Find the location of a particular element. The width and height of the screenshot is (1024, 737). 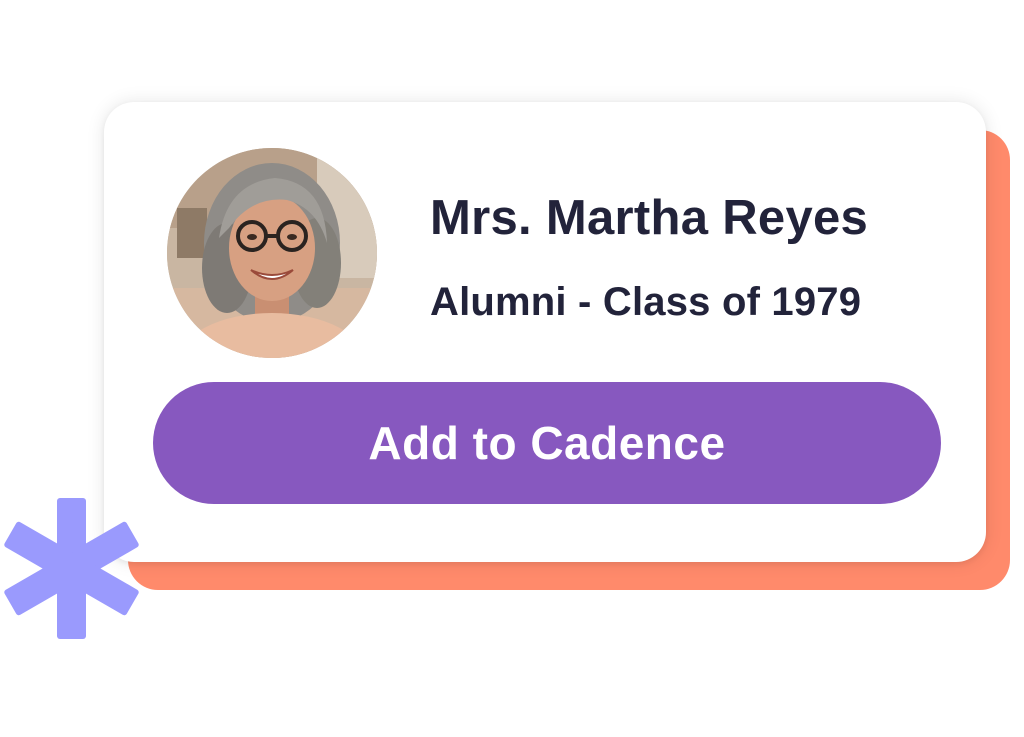

avatar is located at coordinates (272, 253).